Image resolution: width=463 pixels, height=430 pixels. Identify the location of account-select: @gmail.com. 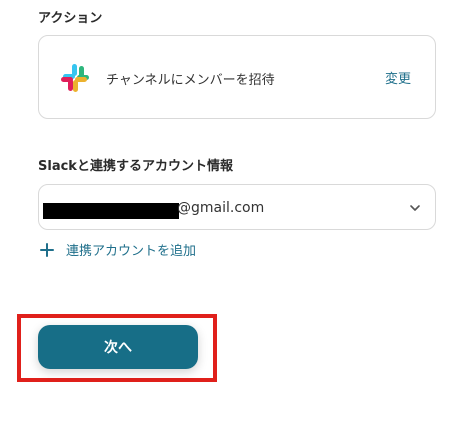
(237, 207).